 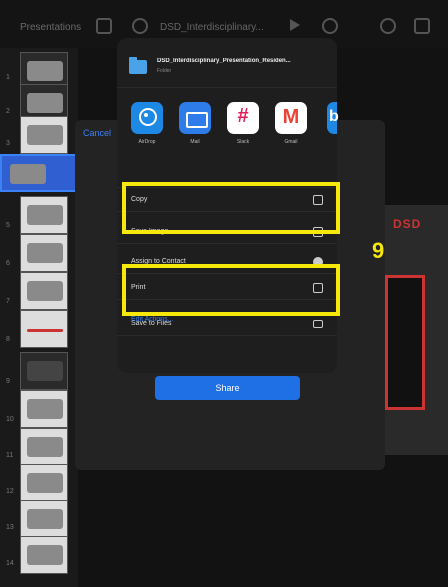 What do you see at coordinates (8, 225) in the screenshot?
I see `slide-number: 5` at bounding box center [8, 225].